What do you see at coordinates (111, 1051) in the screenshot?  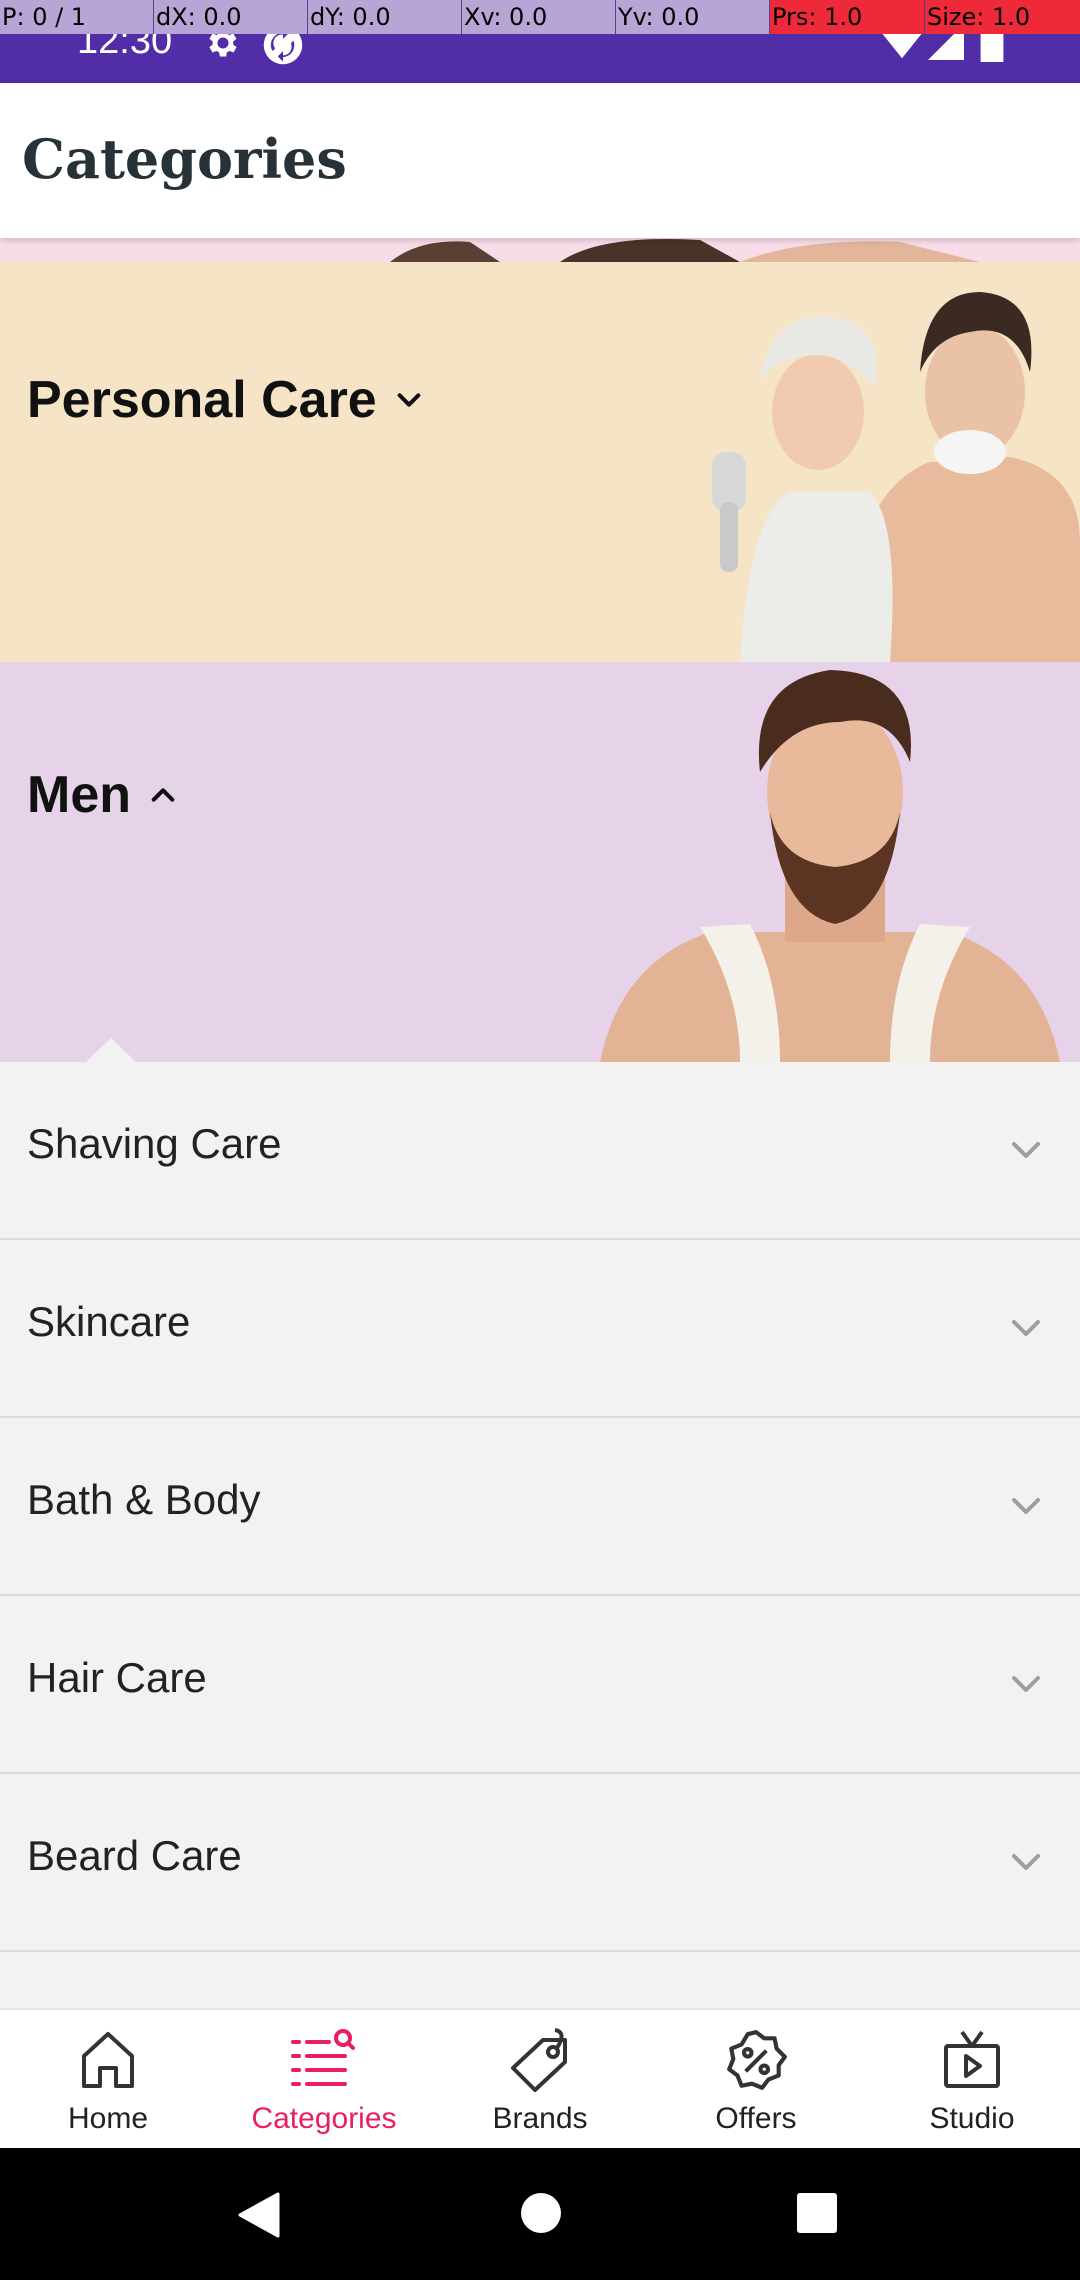 I see `expanded-pointer-notch` at bounding box center [111, 1051].